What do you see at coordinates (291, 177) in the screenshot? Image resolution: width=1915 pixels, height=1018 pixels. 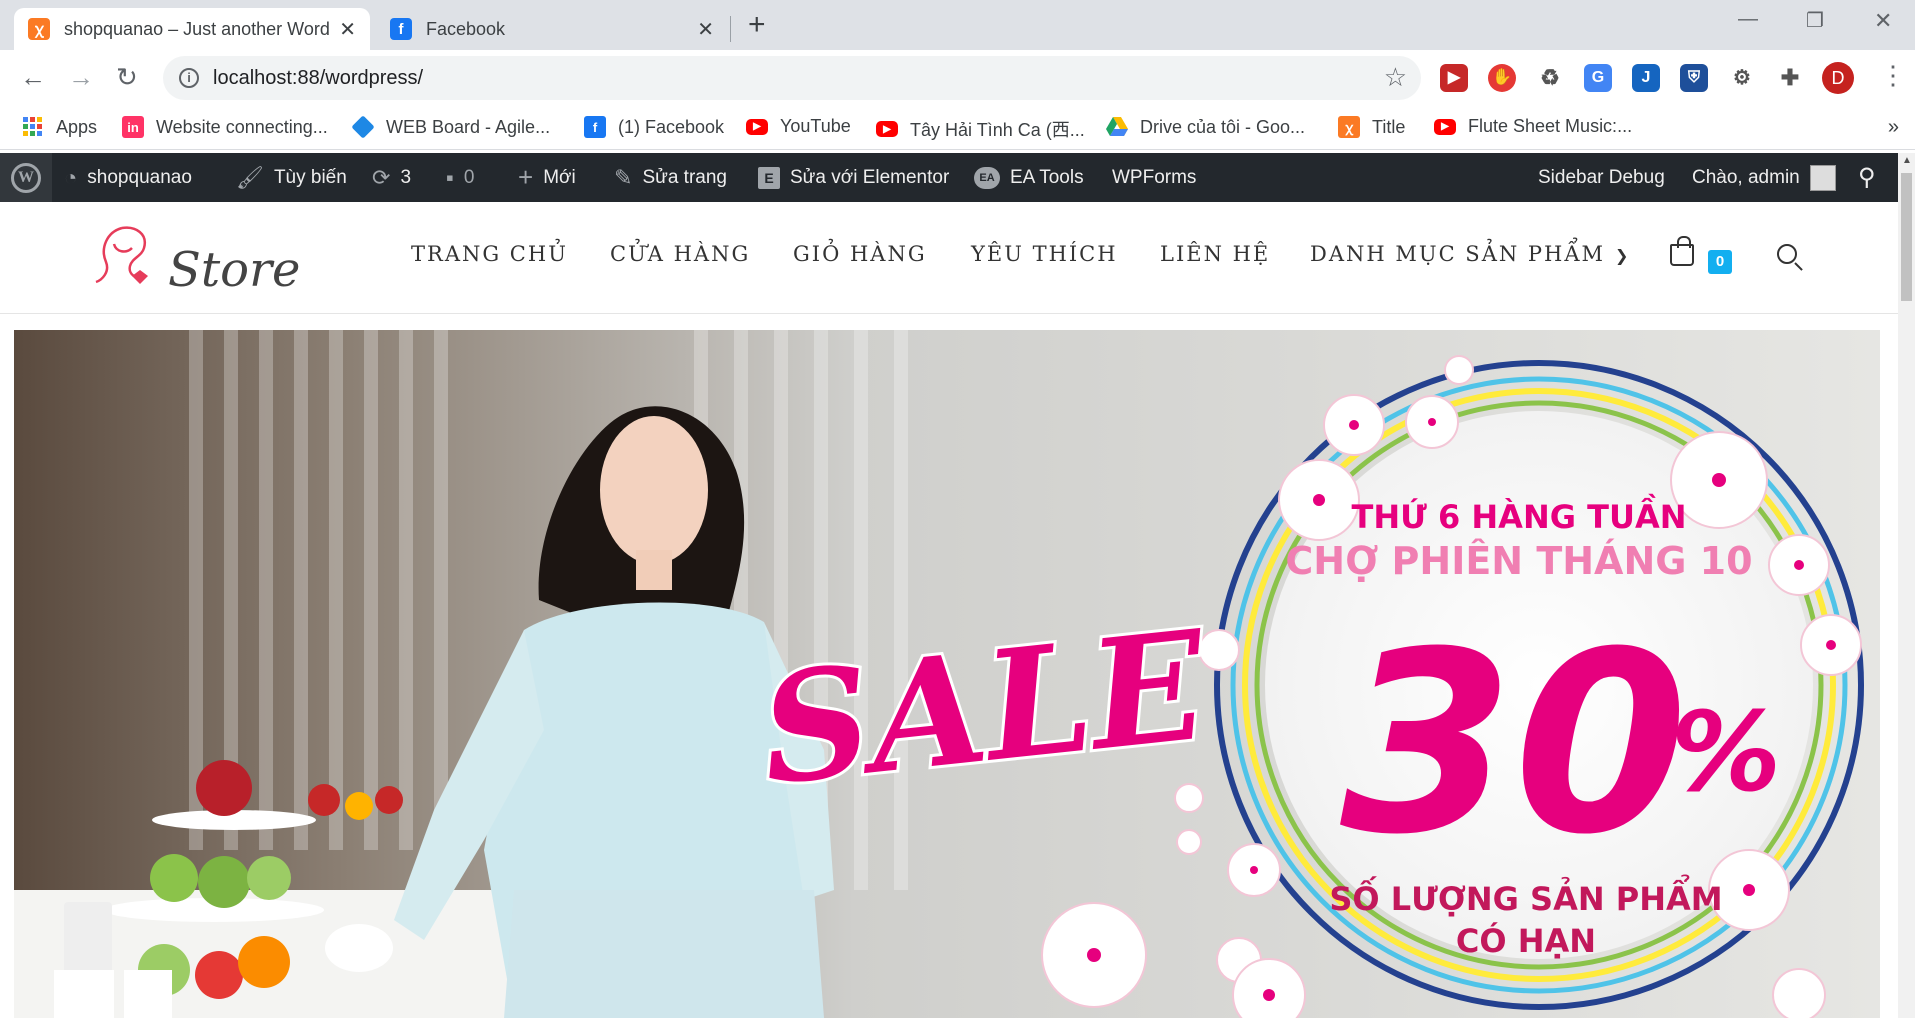 I see `admin-customize: 🖌 Tùy biến` at bounding box center [291, 177].